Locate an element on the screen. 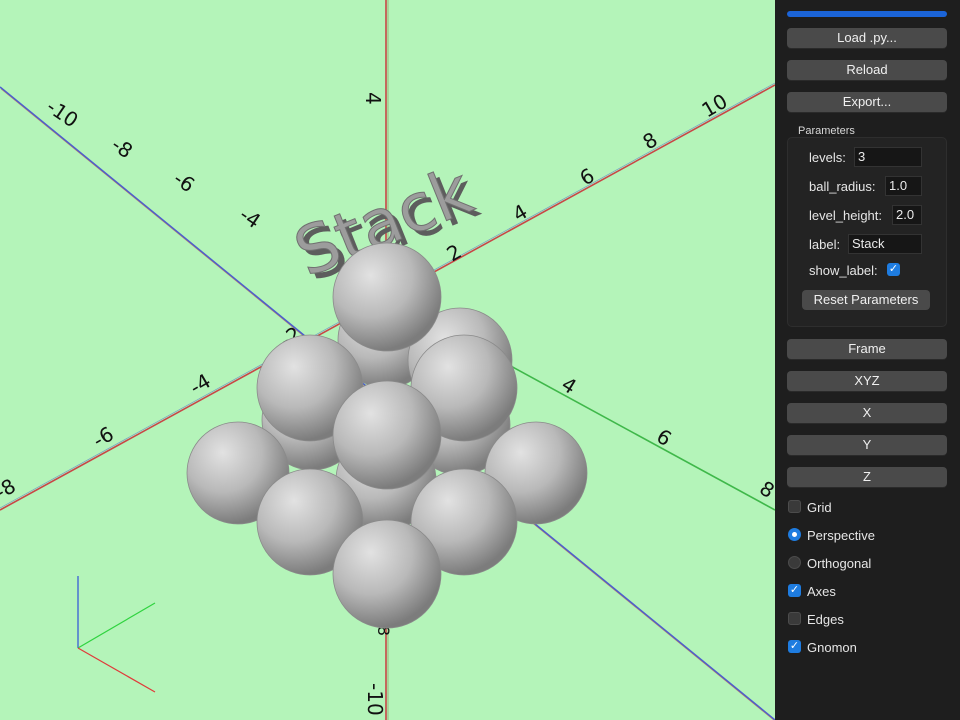 This screenshot has height=720, width=960. reset-parameters-button: Reset Parameters is located at coordinates (866, 300).